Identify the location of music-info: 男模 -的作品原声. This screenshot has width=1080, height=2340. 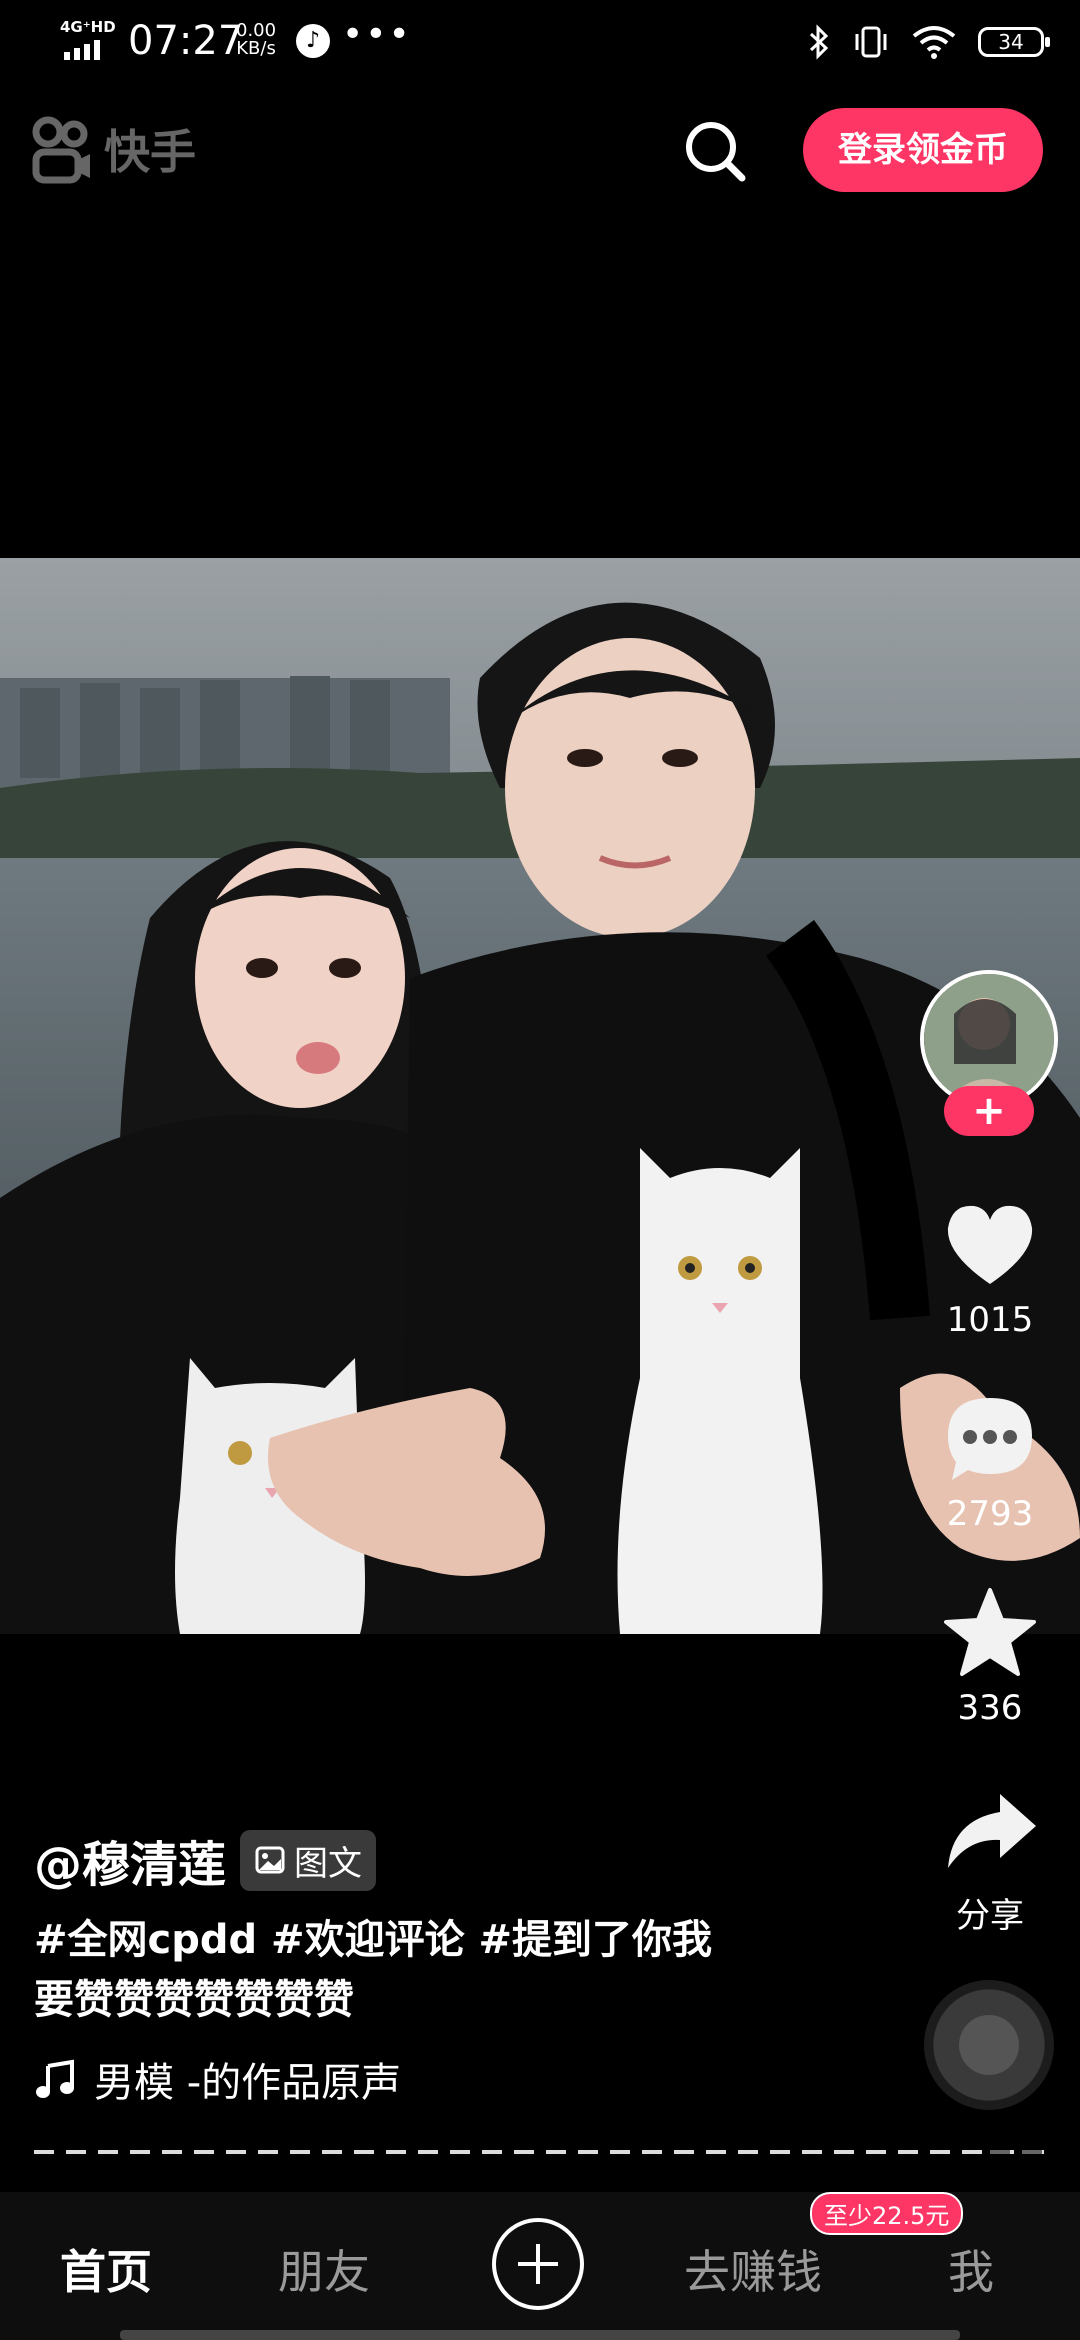
(217, 2079).